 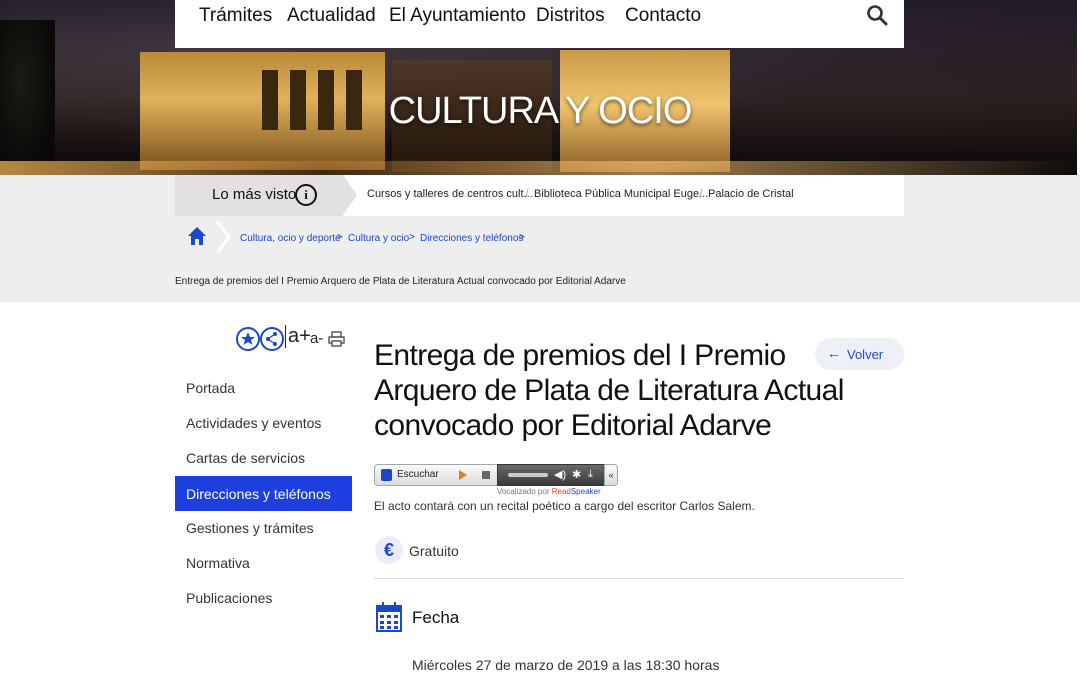 What do you see at coordinates (570, 16) in the screenshot?
I see `nav-item-distritos: Distritos` at bounding box center [570, 16].